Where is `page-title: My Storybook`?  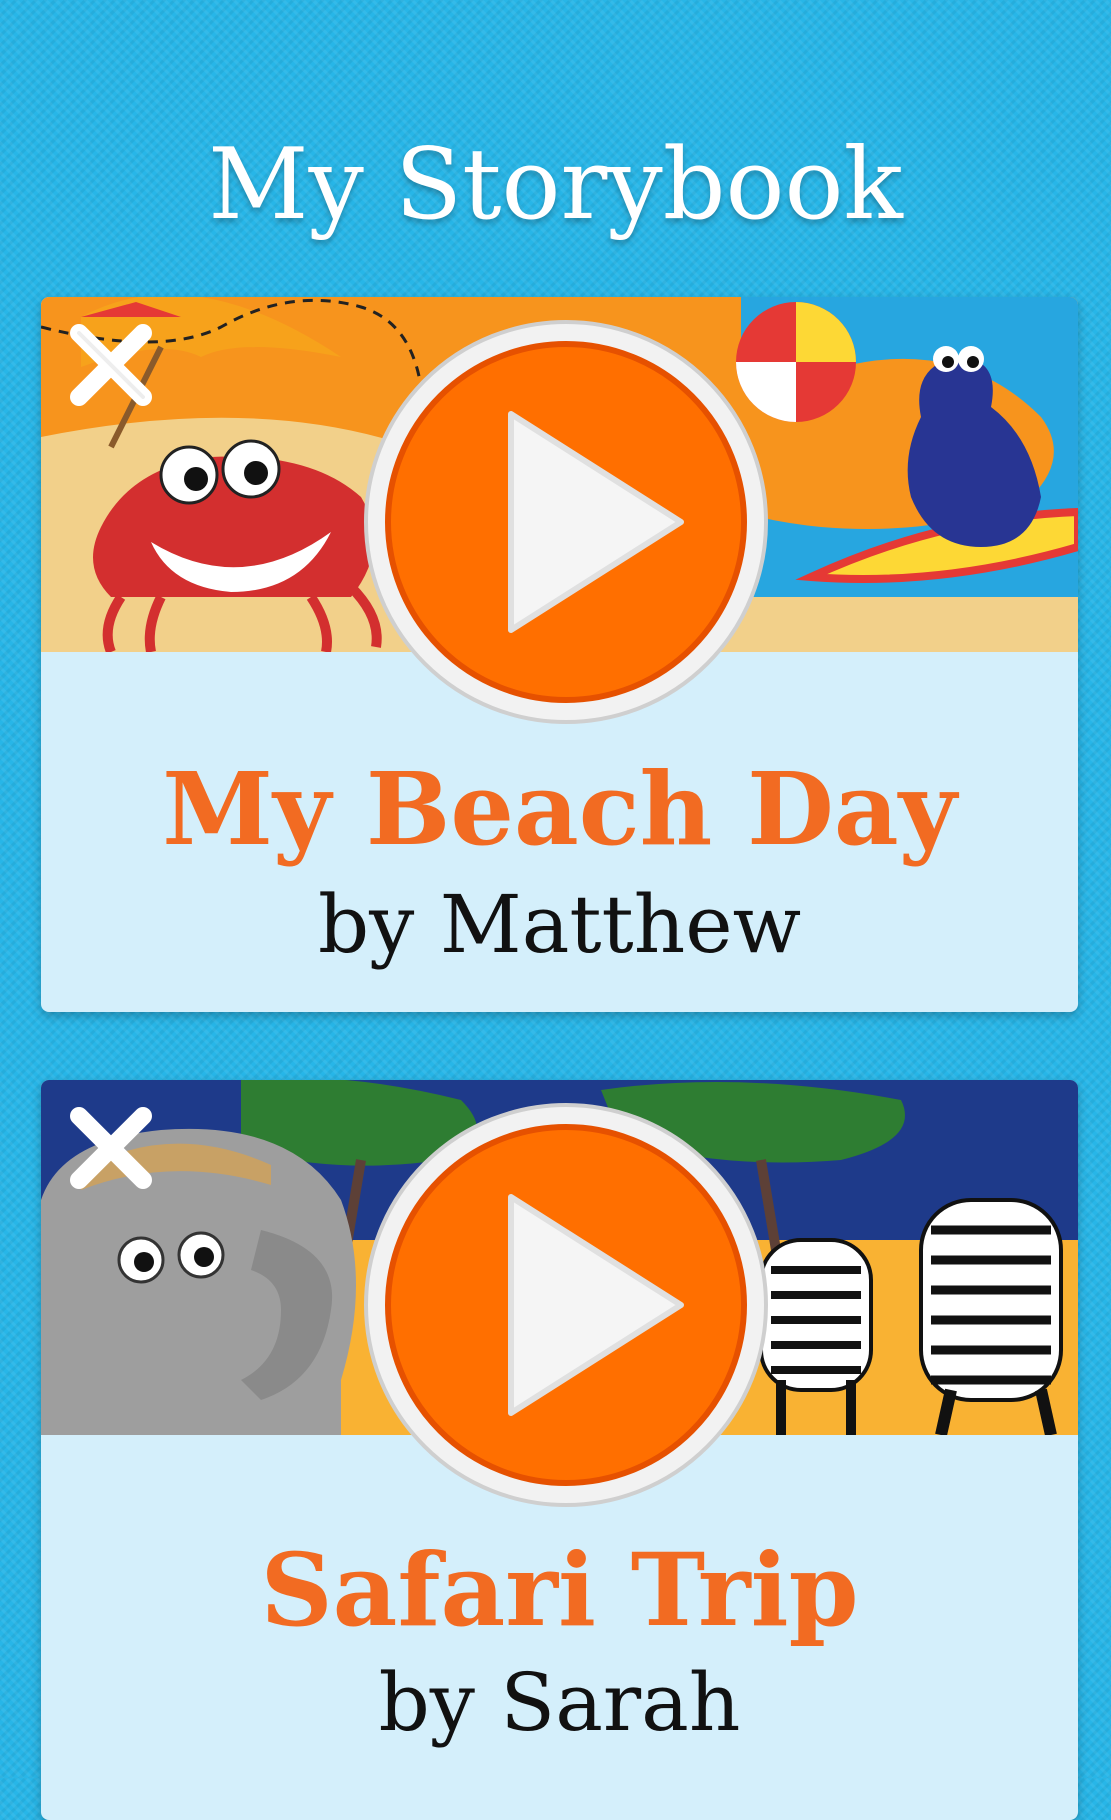 page-title: My Storybook is located at coordinates (555, 185).